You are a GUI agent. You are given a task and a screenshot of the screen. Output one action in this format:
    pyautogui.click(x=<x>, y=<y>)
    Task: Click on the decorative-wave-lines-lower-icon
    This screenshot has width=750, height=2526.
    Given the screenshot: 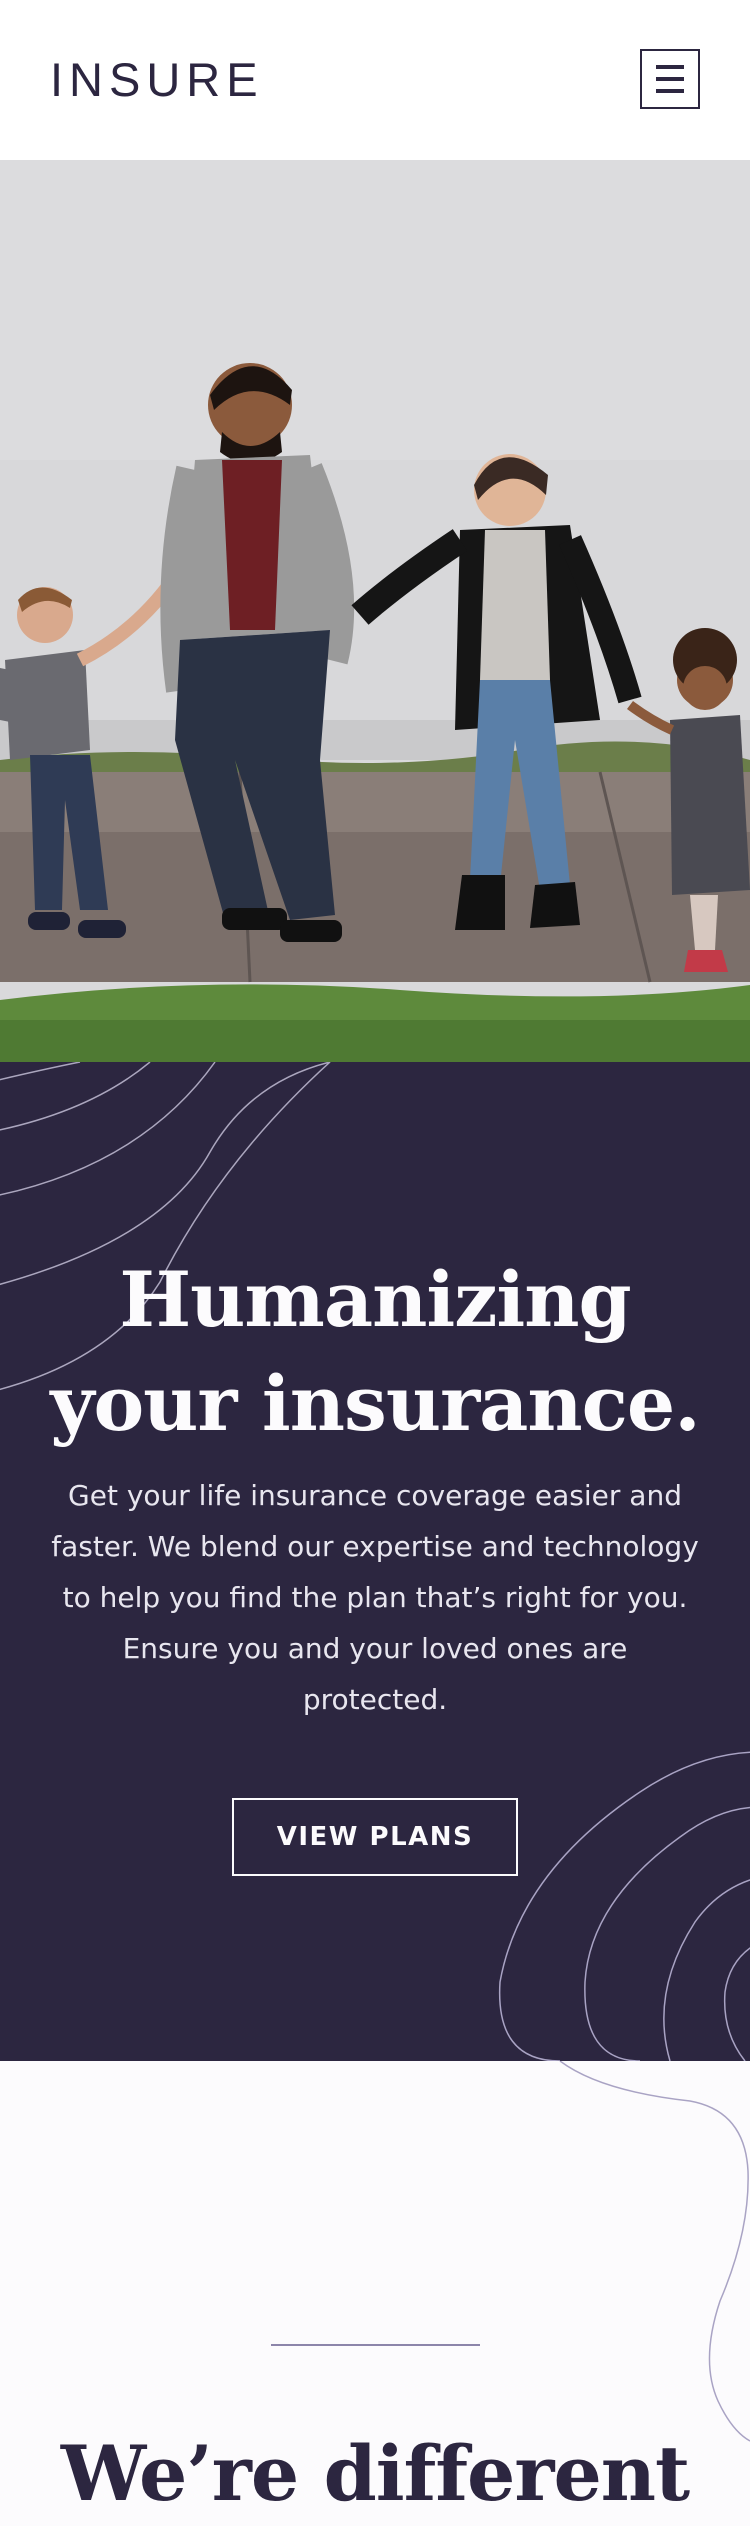 What is the action you would take?
    pyautogui.click(x=654, y=2251)
    